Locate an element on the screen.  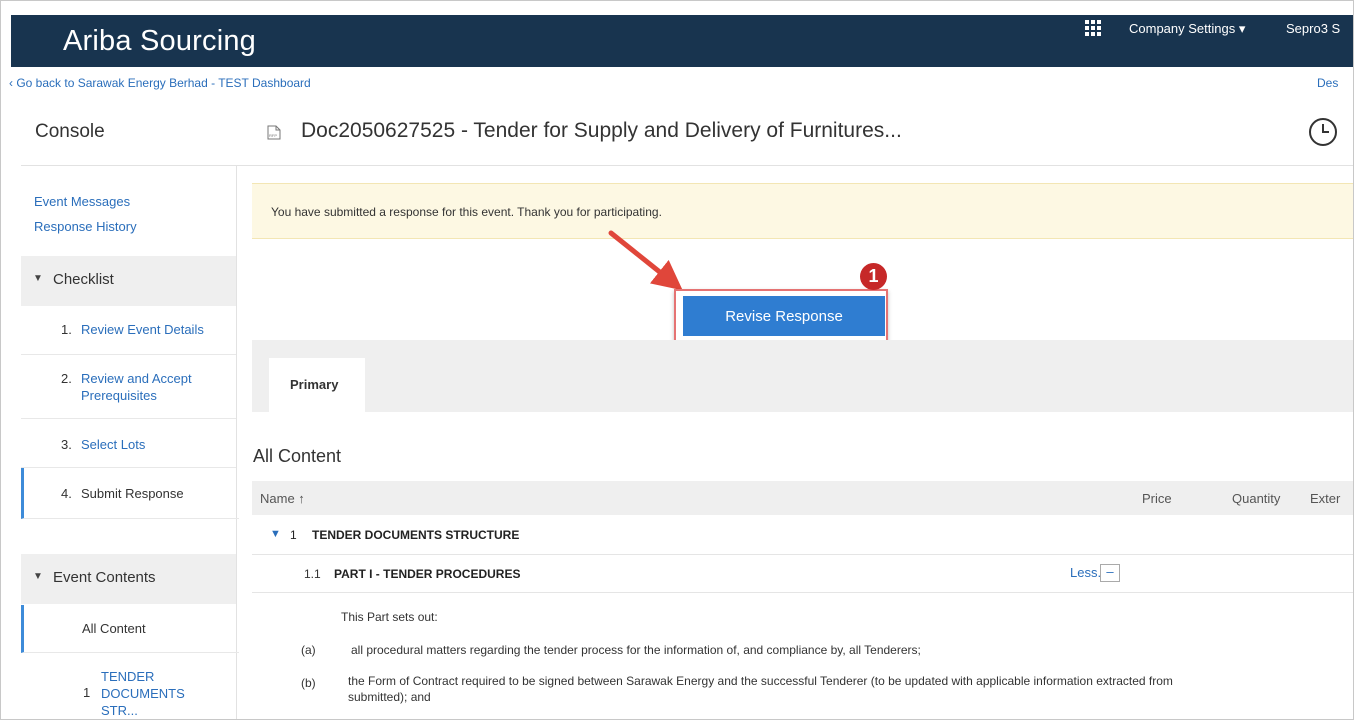
row-number: 1 is located at coordinates (293, 535).